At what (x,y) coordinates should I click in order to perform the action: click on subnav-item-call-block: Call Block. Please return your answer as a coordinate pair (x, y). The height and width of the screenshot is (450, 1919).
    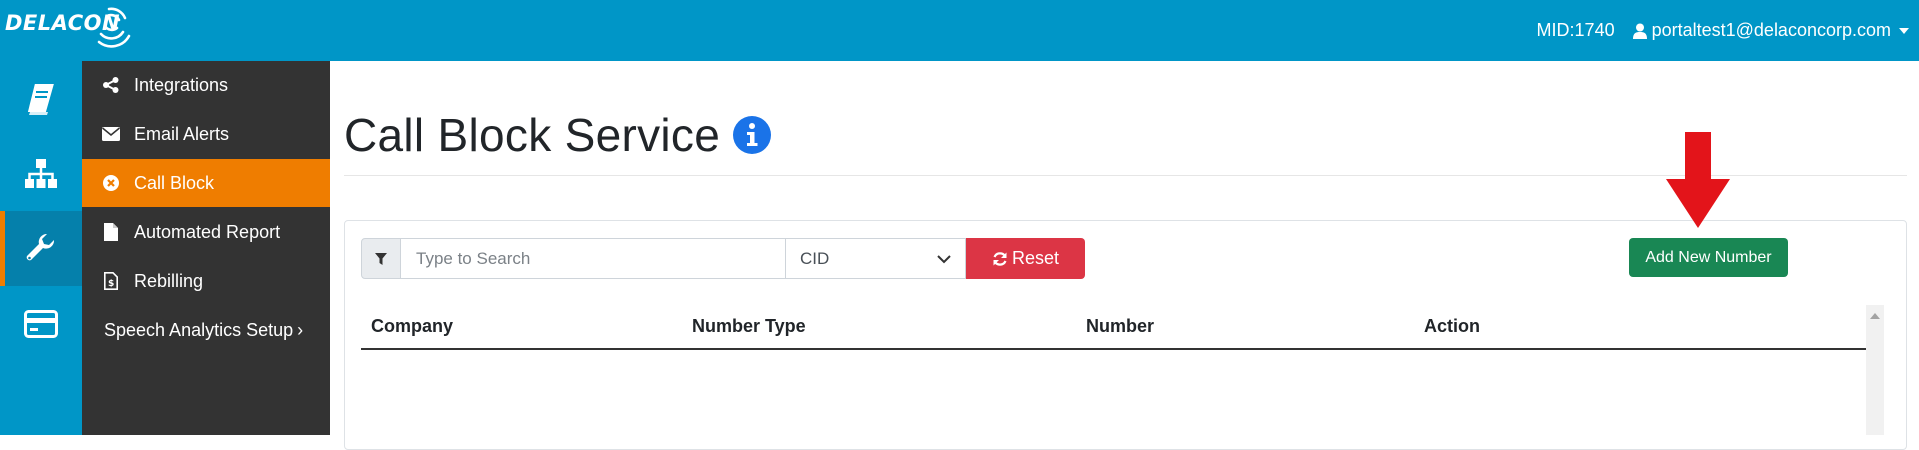
    Looking at the image, I should click on (206, 183).